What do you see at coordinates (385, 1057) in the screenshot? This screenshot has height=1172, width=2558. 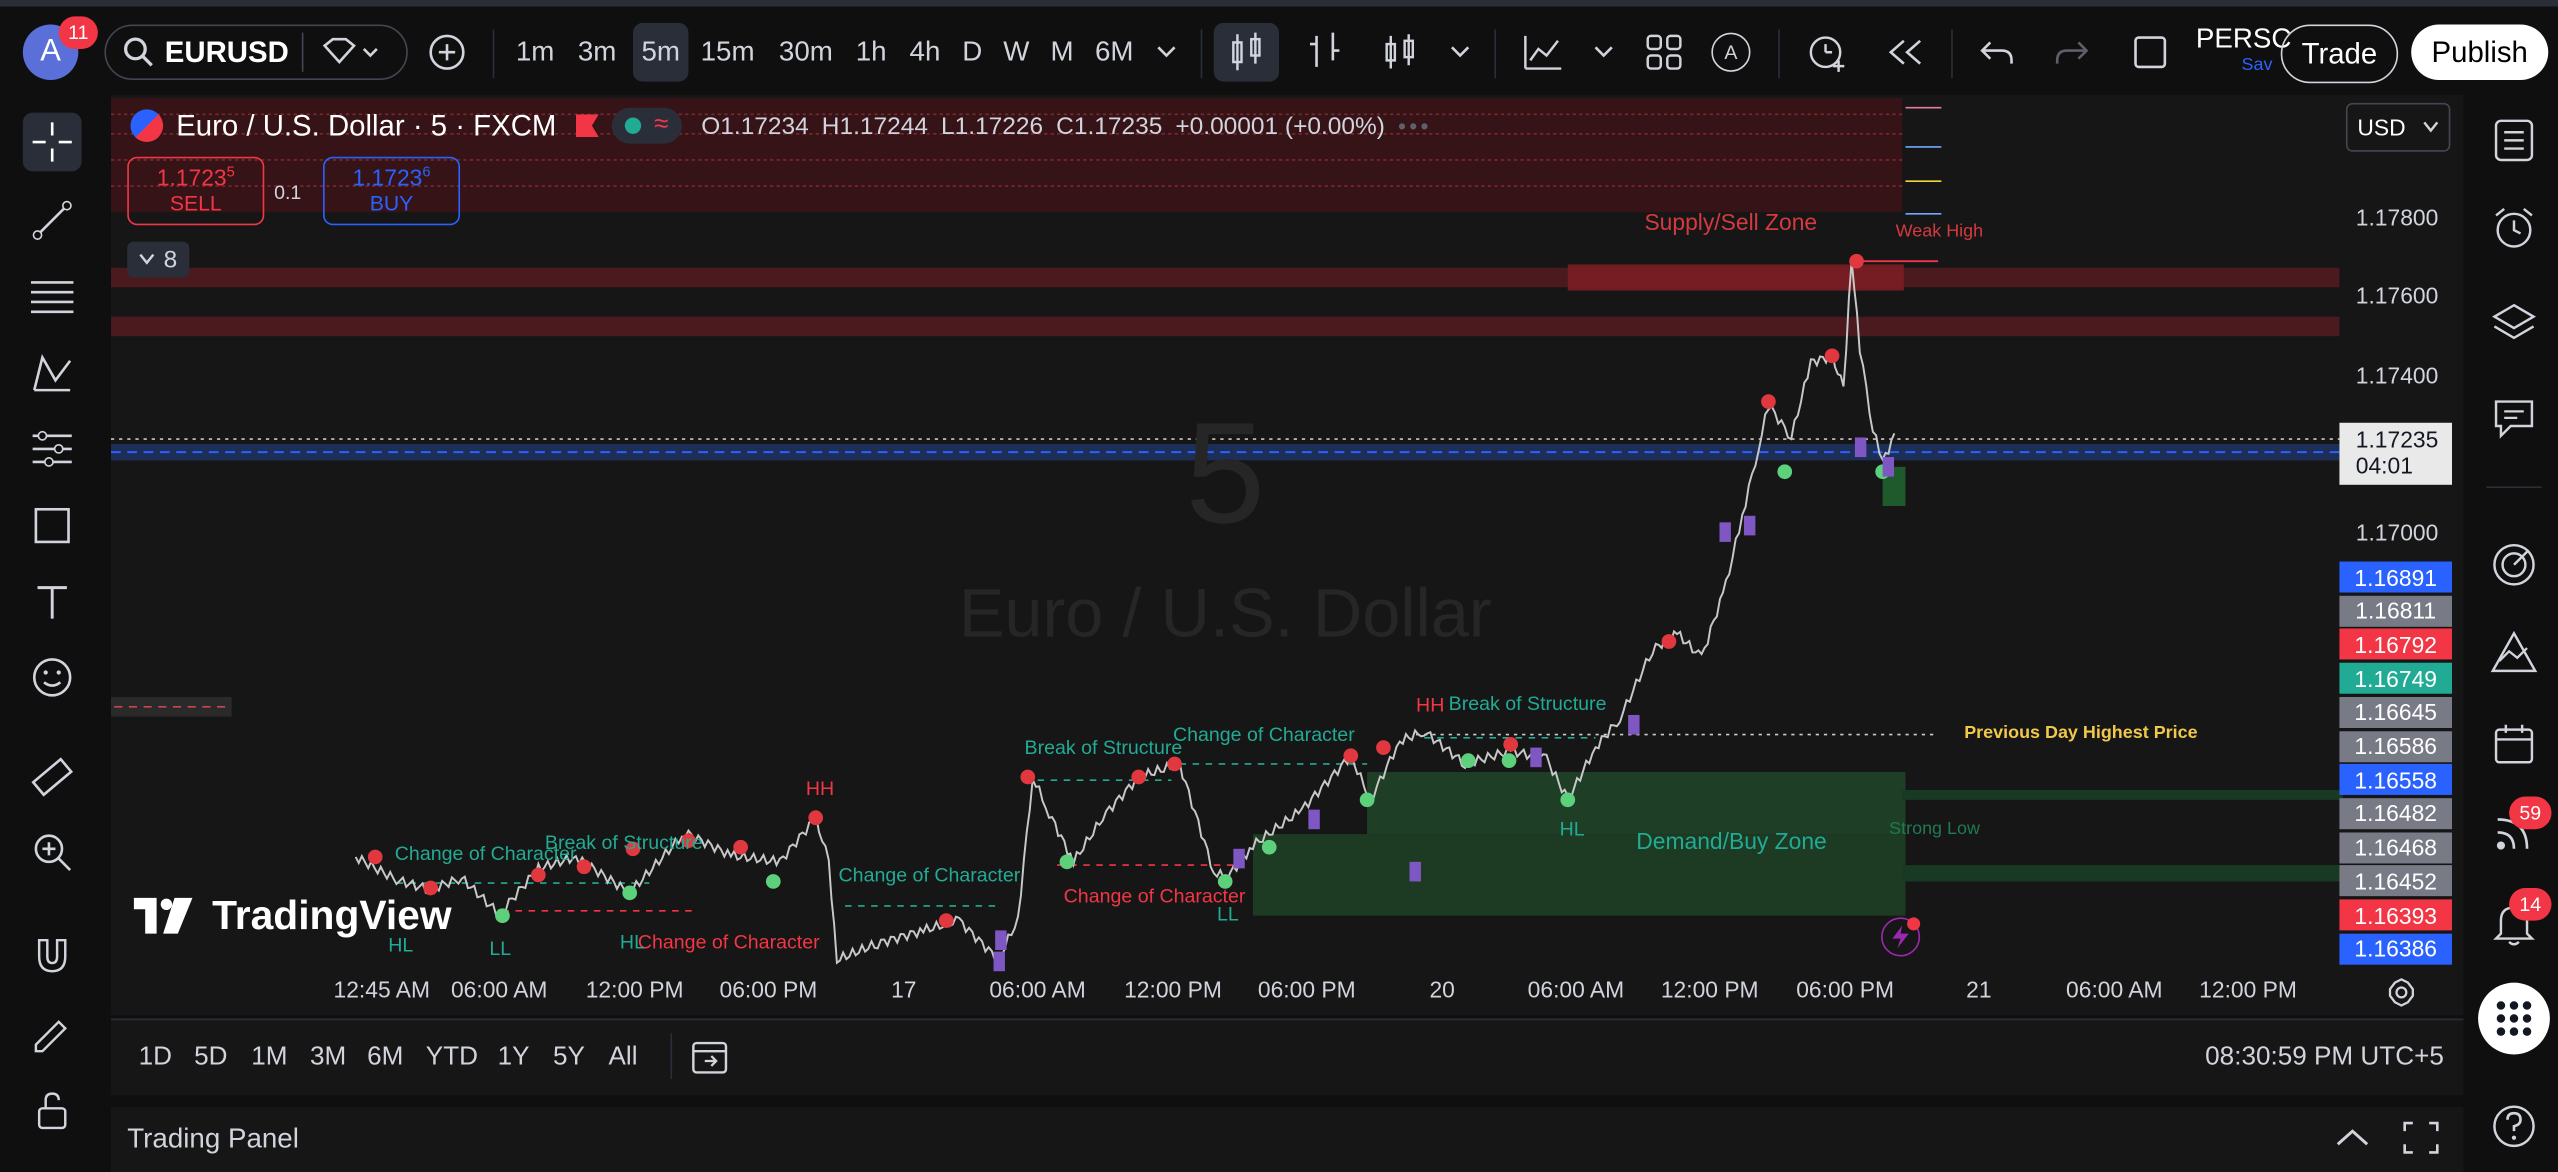 I see `range-6m: 6M` at bounding box center [385, 1057].